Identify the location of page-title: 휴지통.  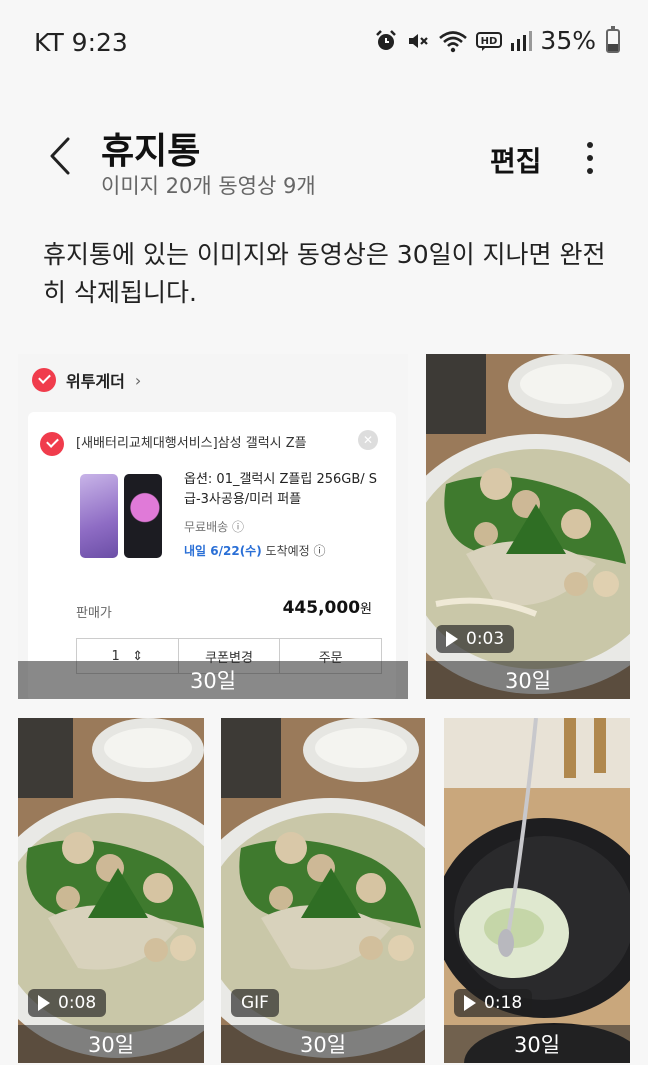
(151, 151).